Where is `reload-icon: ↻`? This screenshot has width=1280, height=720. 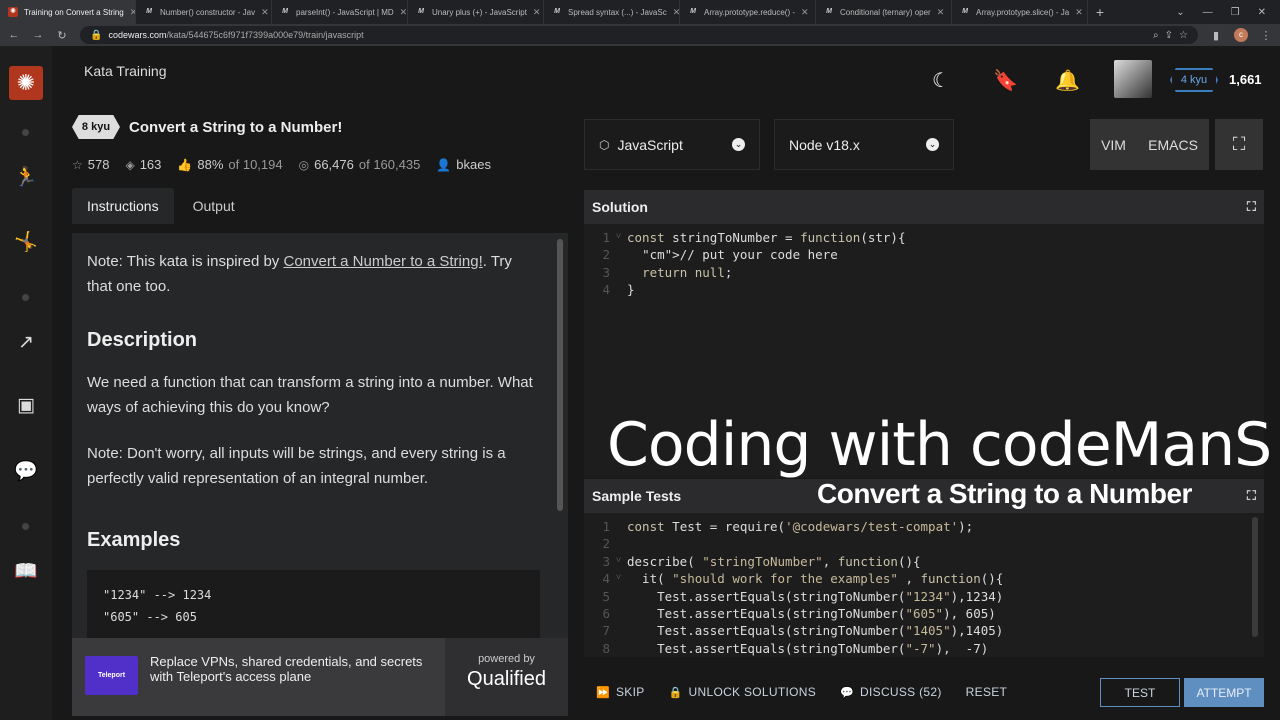 reload-icon: ↻ is located at coordinates (62, 35).